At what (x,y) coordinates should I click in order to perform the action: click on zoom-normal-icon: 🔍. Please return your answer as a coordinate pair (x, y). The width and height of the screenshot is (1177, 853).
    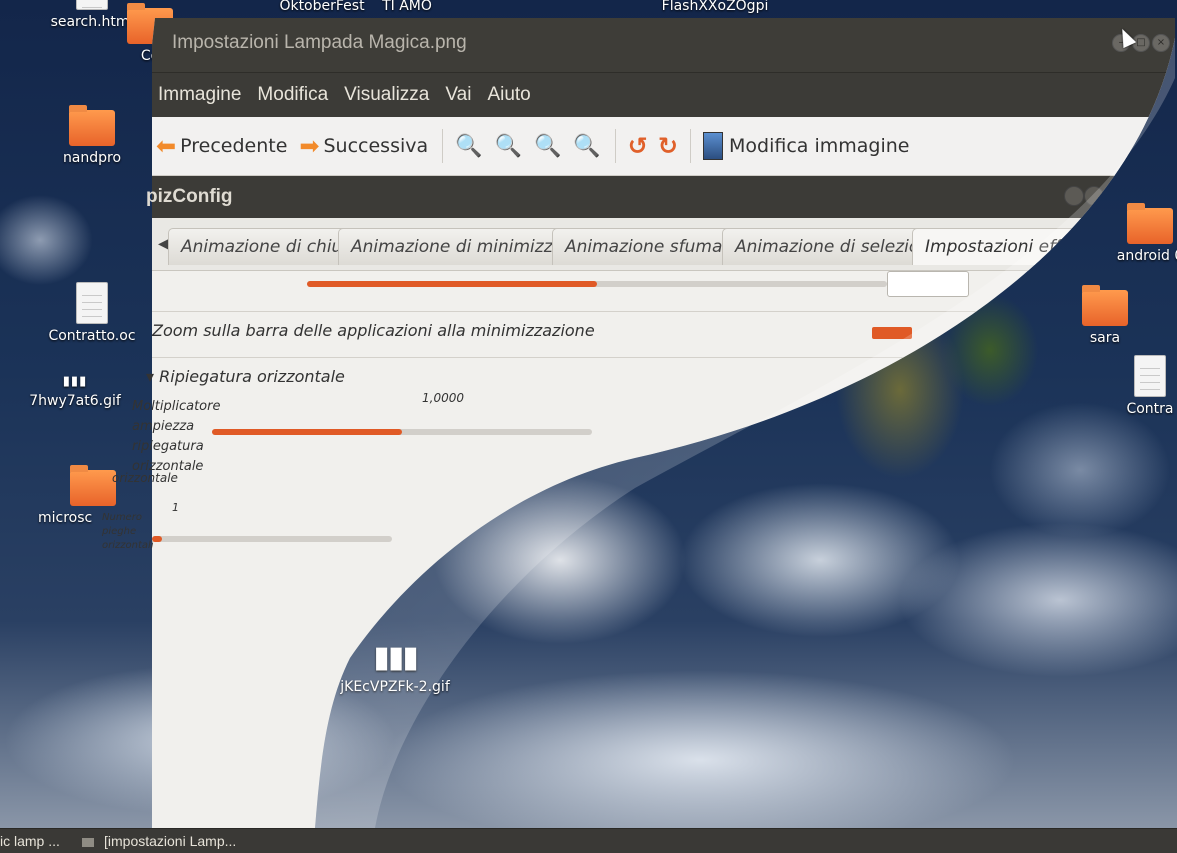
    Looking at the image, I should click on (547, 146).